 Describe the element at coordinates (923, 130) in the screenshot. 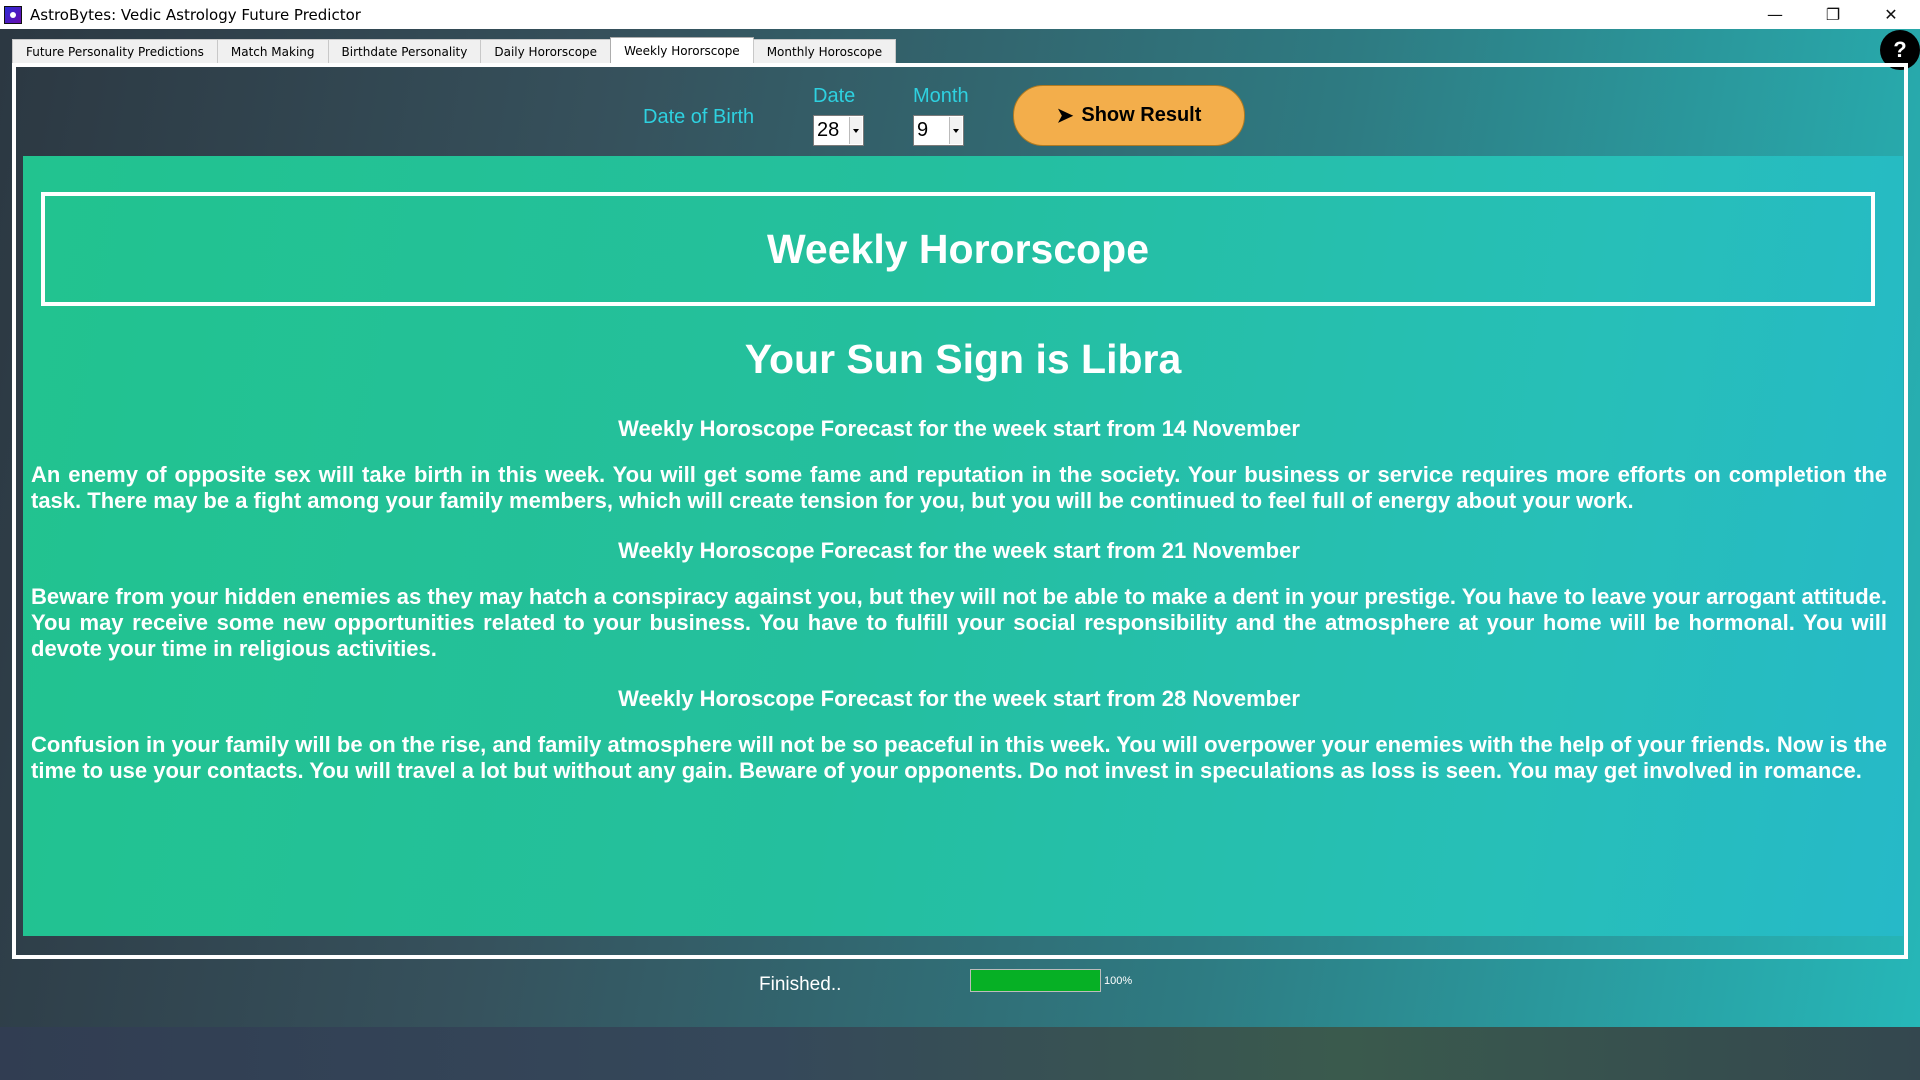

I see `month-select-value: 9` at that location.